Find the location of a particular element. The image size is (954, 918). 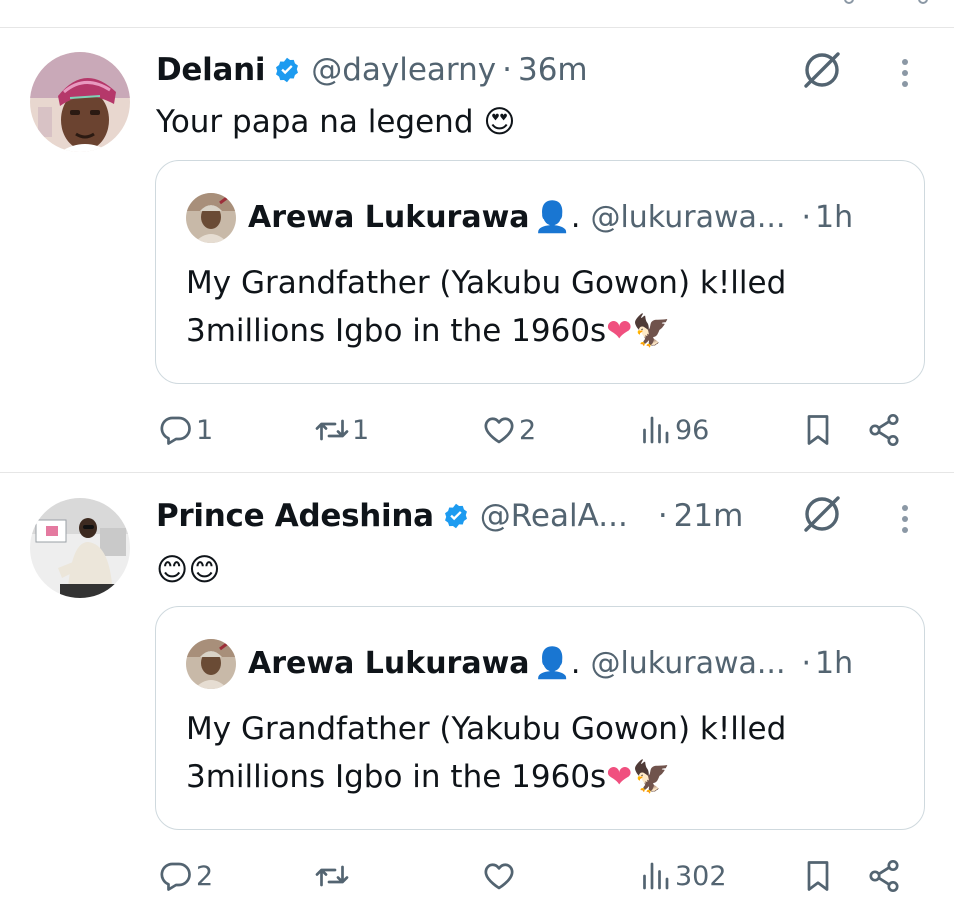

like-button is located at coordinates (500, 876).